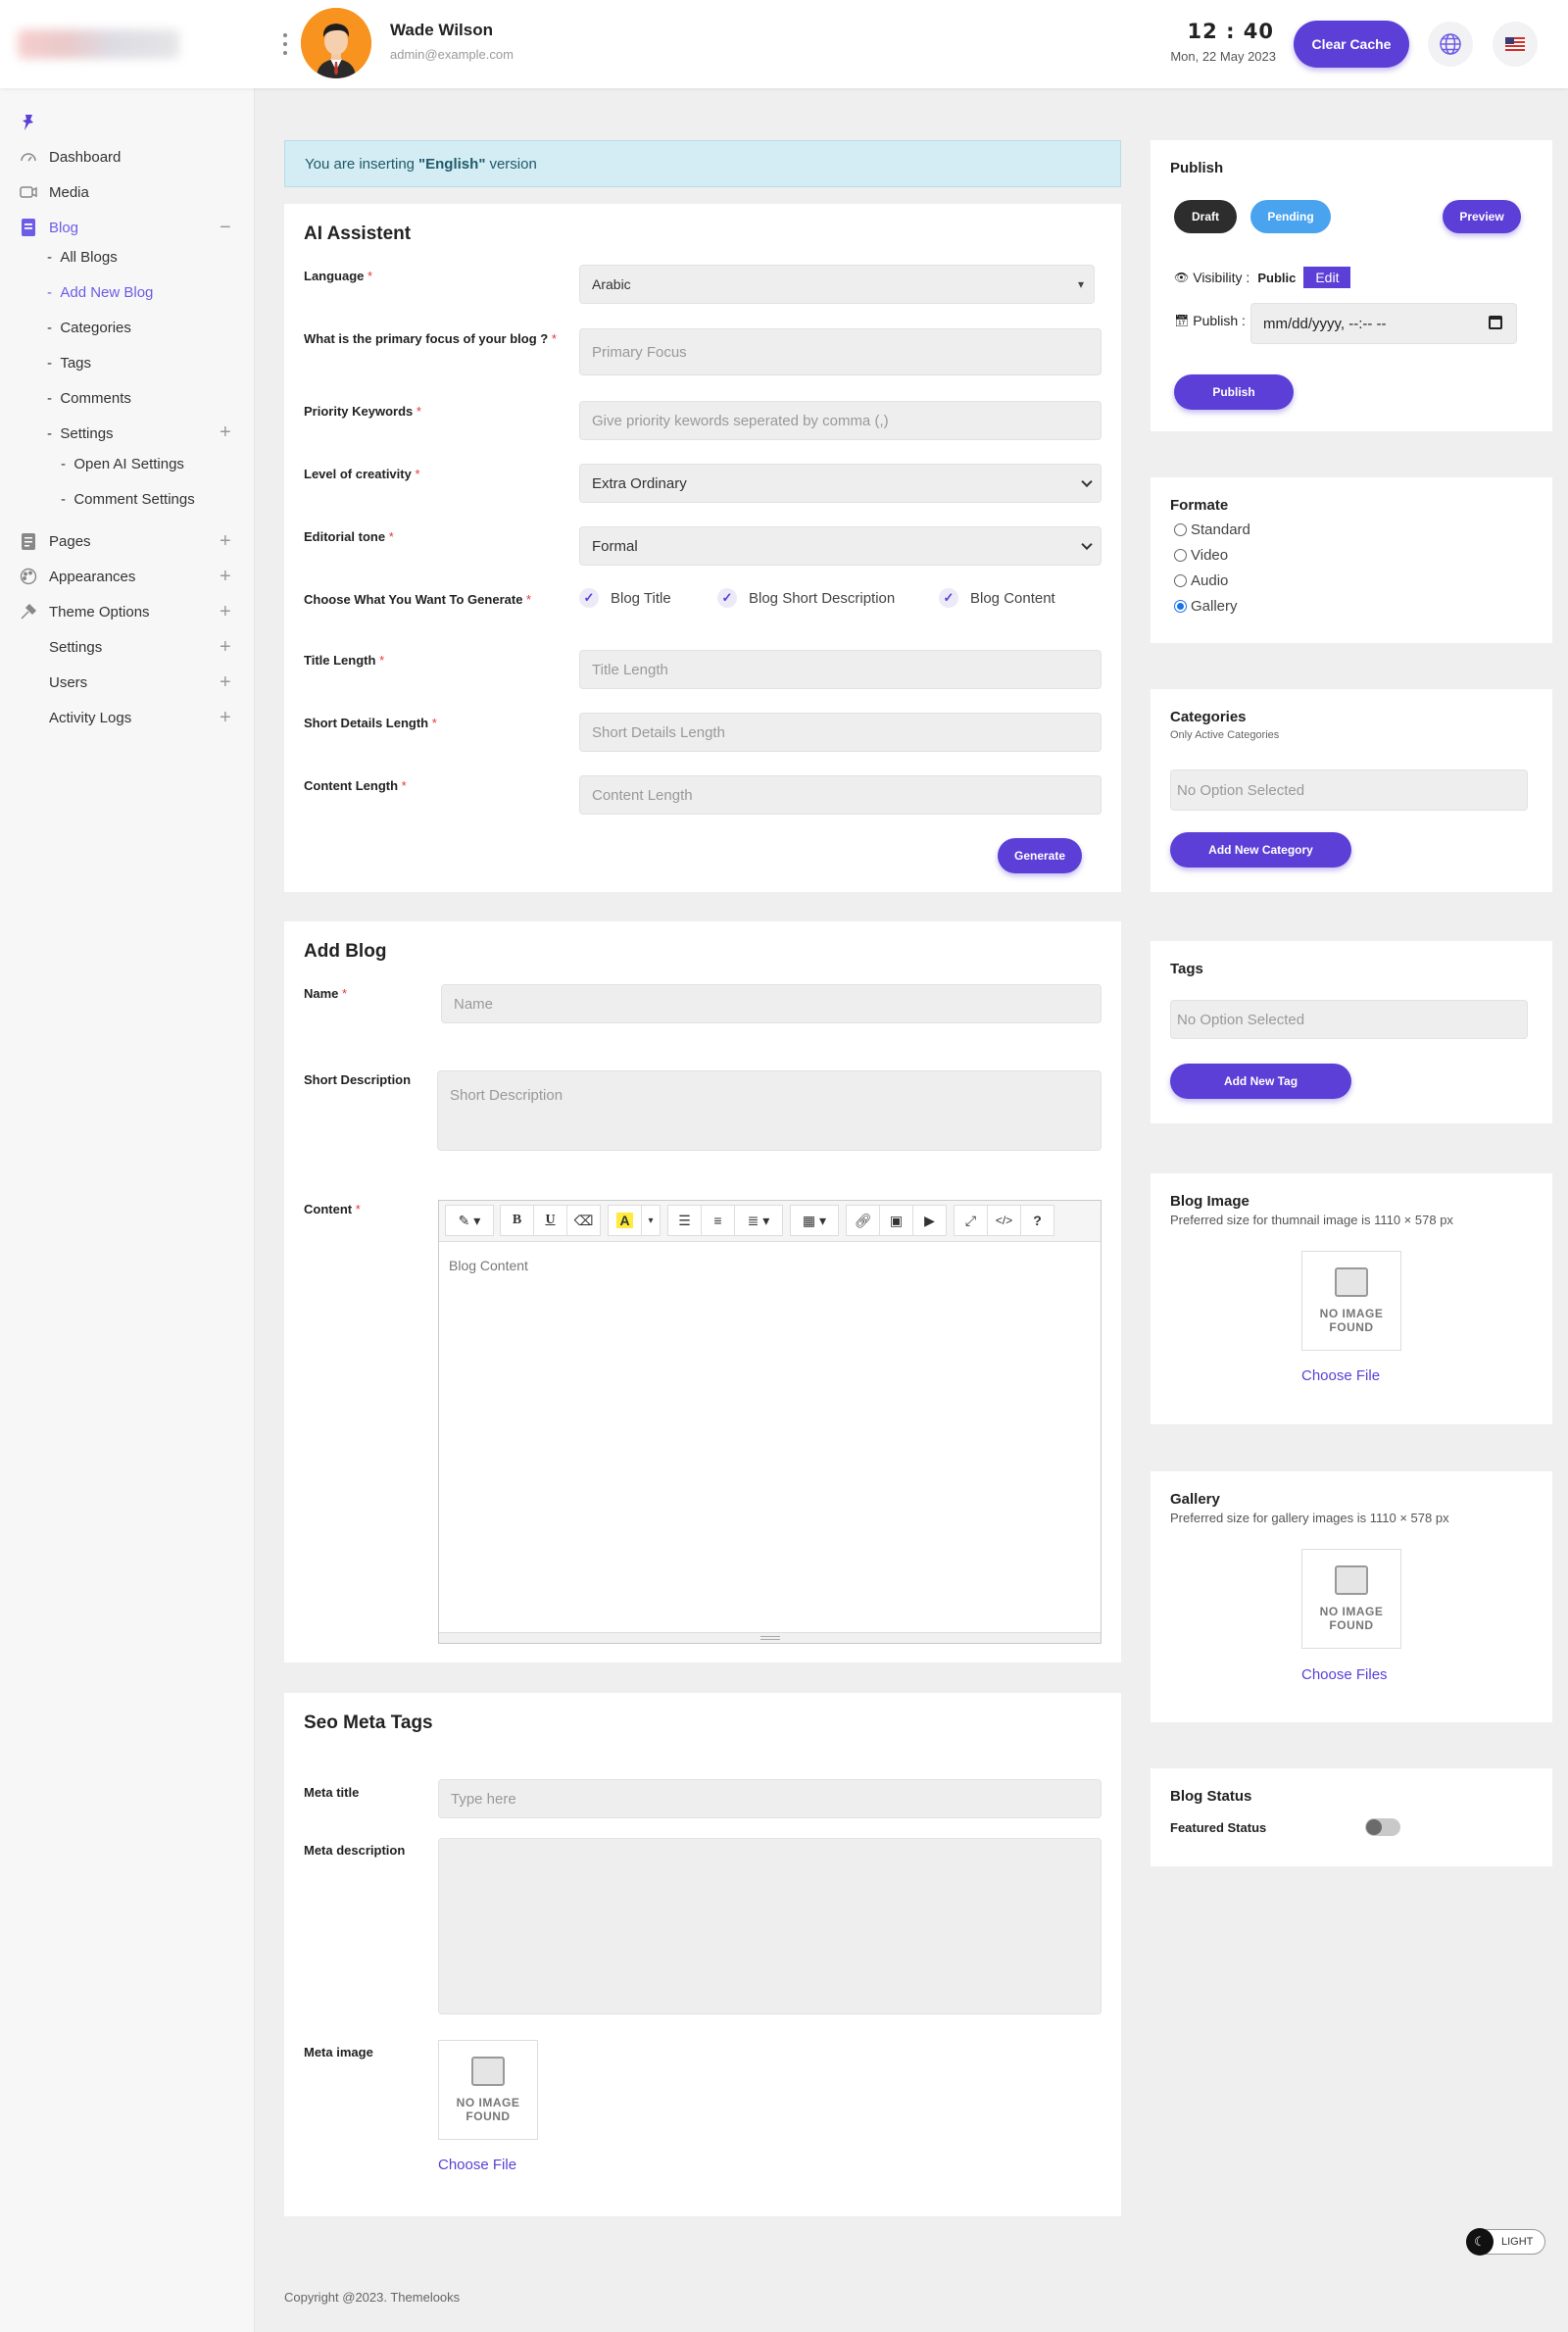  I want to click on avatar, so click(336, 43).